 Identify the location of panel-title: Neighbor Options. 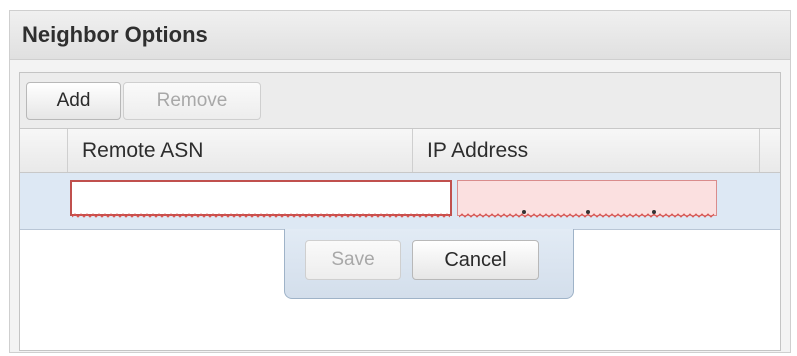
(400, 35).